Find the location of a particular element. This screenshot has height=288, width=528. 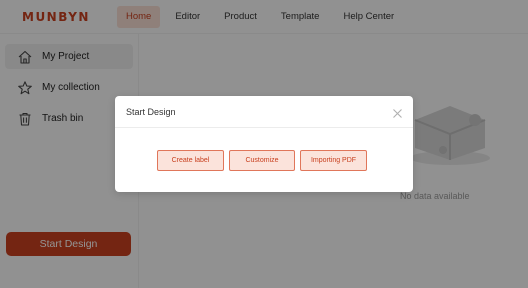

dialog-actions: Create label Customize Importing PDF is located at coordinates (264, 160).